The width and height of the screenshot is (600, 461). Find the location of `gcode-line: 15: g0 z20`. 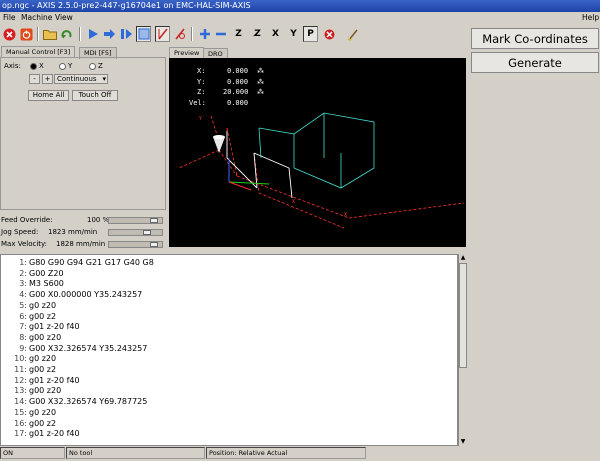

gcode-line: 15: g0 z20 is located at coordinates (30, 413).